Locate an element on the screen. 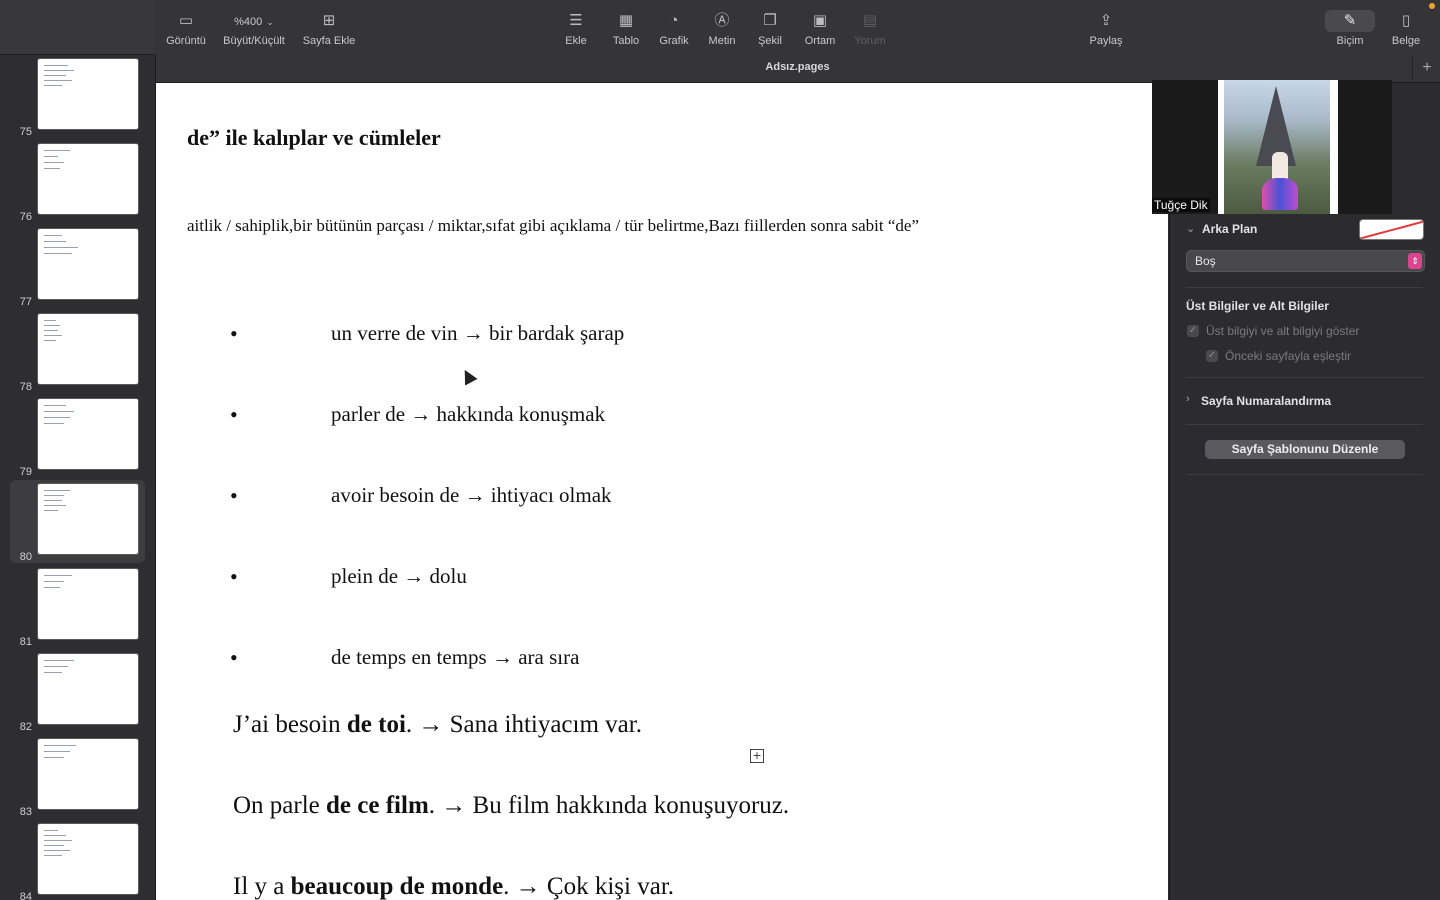 The width and height of the screenshot is (1440, 900). person-shape is located at coordinates (1280, 166).